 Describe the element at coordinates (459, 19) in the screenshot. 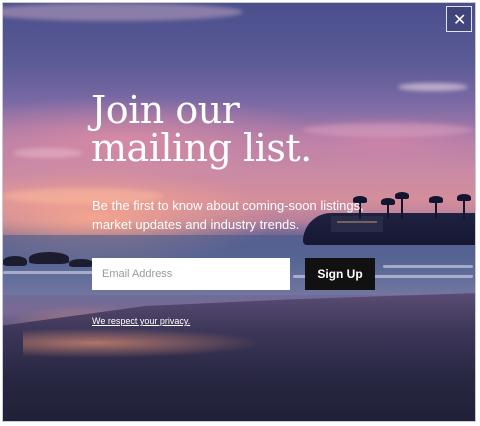

I see `close-button: ✕` at that location.